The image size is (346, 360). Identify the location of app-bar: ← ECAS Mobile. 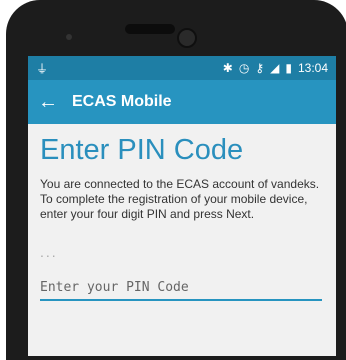
(182, 102).